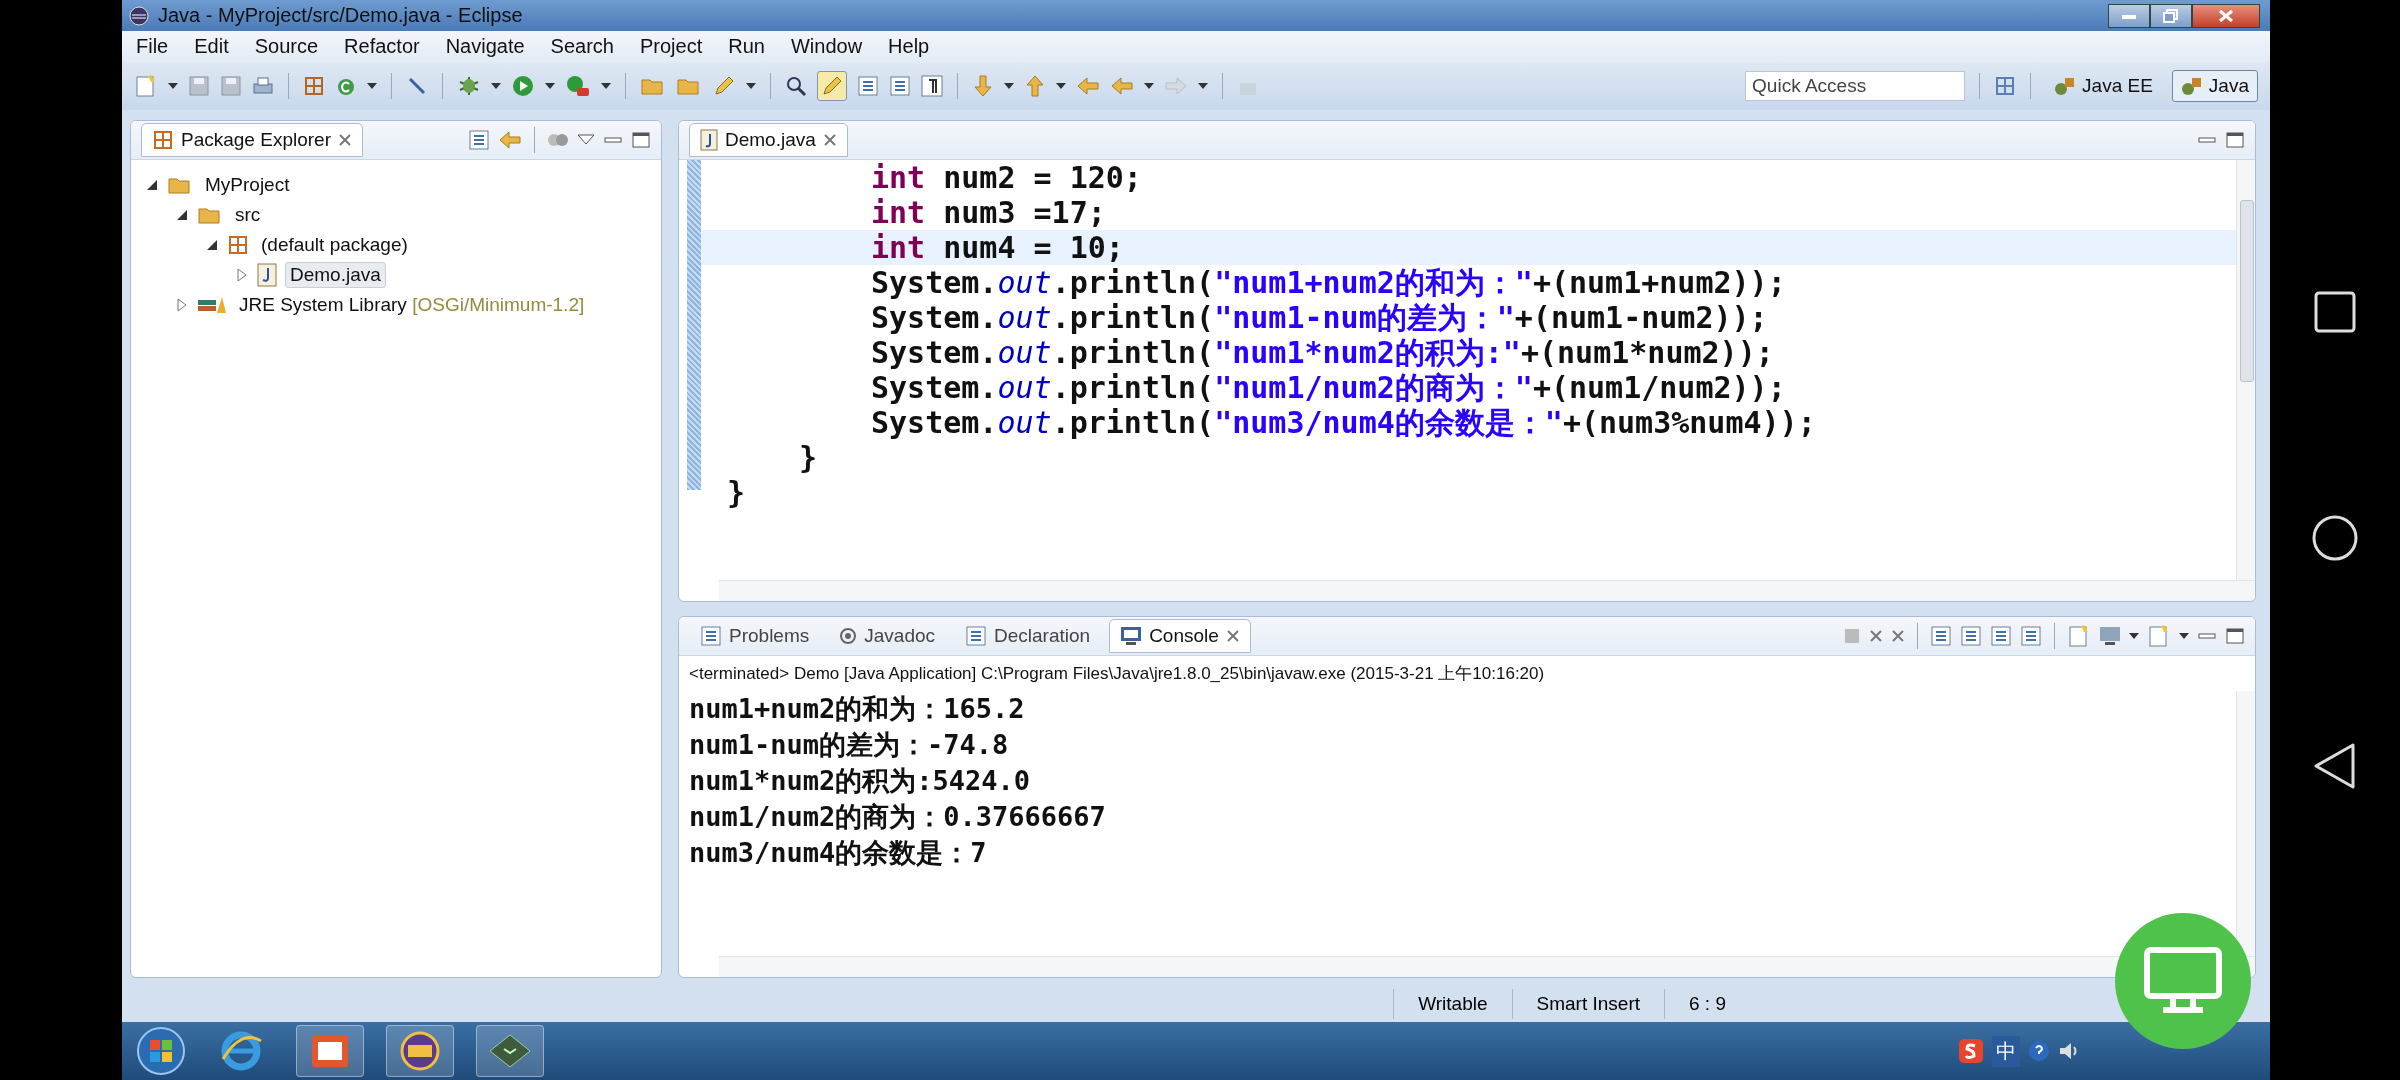  Describe the element at coordinates (1319, 317) in the screenshot. I see `code-line: System.out.println("num1-num的差为："+(num1-num2));` at that location.